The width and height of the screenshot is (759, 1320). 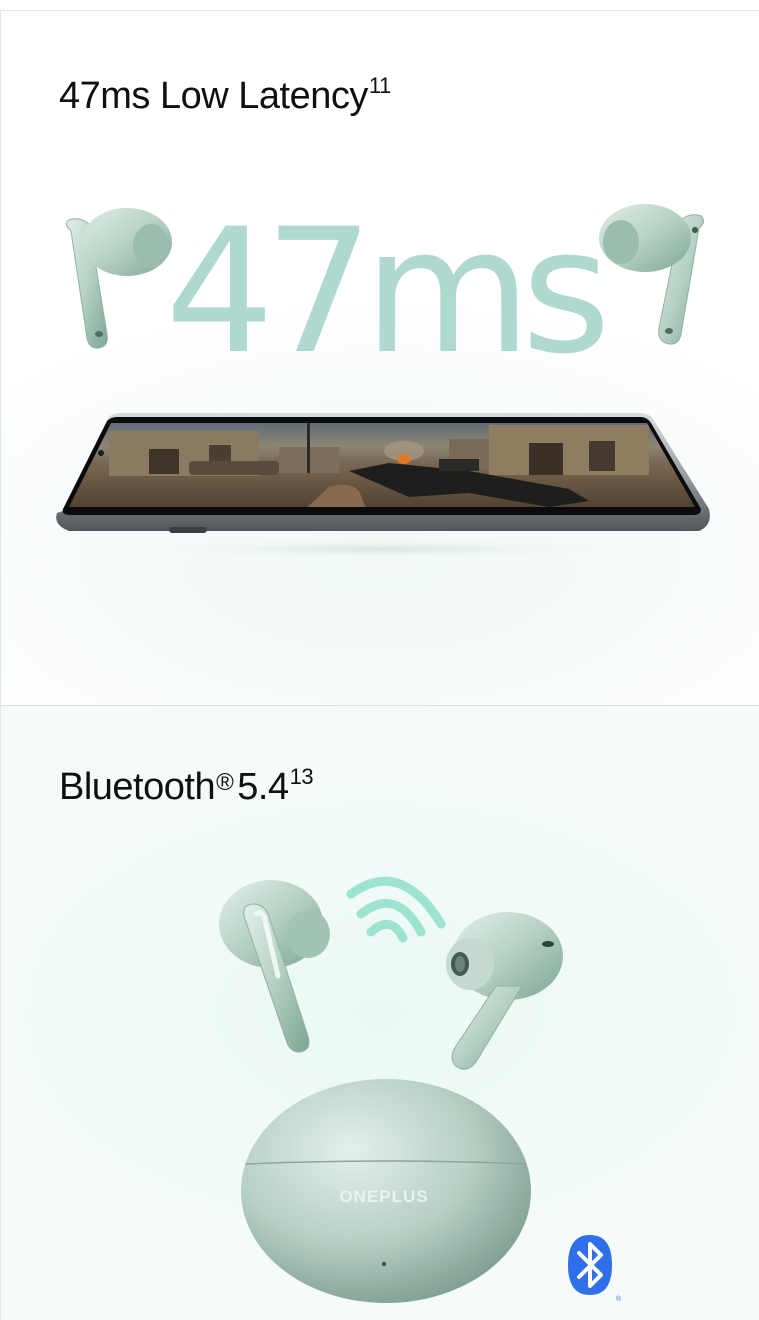 I want to click on bluetooth-logo-icon: ®, so click(x=595, y=1269).